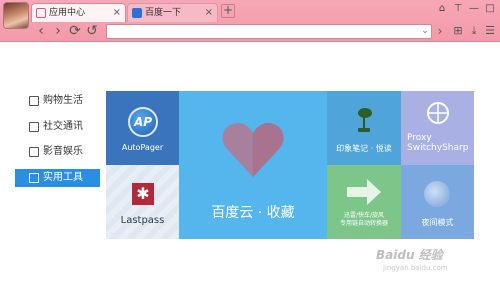 This screenshot has width=500, height=291. What do you see at coordinates (458, 8) in the screenshot?
I see `shirt-skin-icon: ⊤` at bounding box center [458, 8].